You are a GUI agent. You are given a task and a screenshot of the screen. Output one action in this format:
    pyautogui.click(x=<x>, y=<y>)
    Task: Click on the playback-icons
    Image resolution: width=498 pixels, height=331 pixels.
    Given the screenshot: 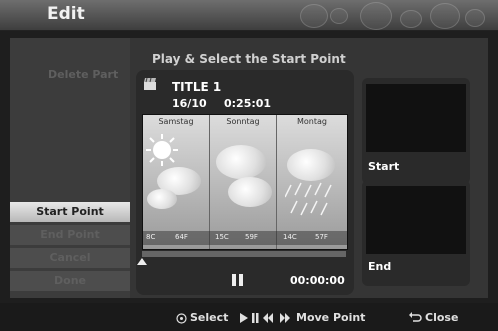 What is the action you would take?
    pyautogui.click(x=265, y=318)
    